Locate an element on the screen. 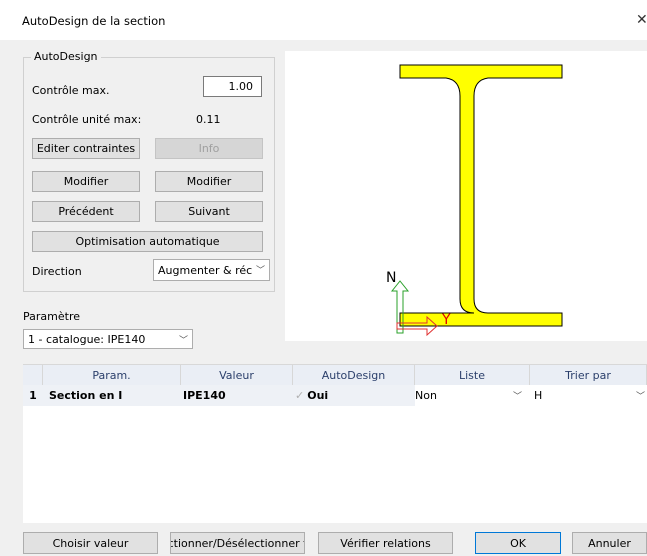  sort-cell-value: H is located at coordinates (538, 395).